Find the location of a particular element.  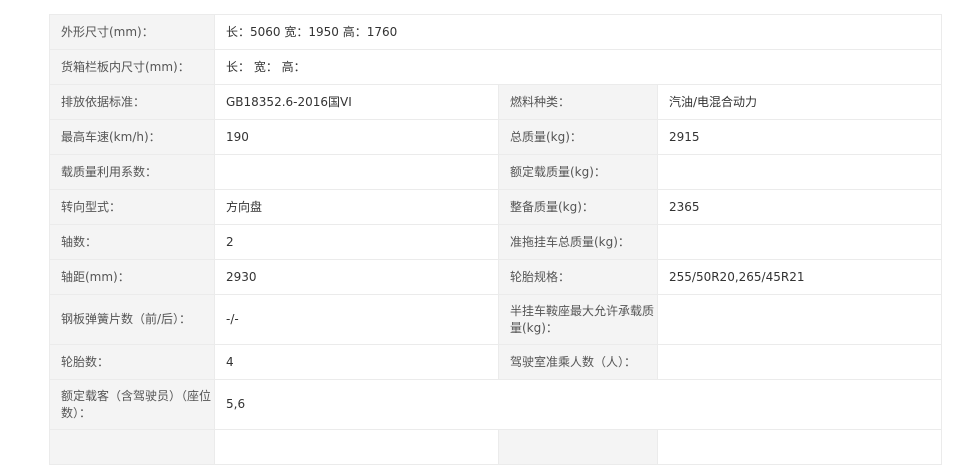

table-row: 钢板弹簧片数（前/后）： -/- 半挂车鞍座最大允许承载质量(kg)： is located at coordinates (496, 319).